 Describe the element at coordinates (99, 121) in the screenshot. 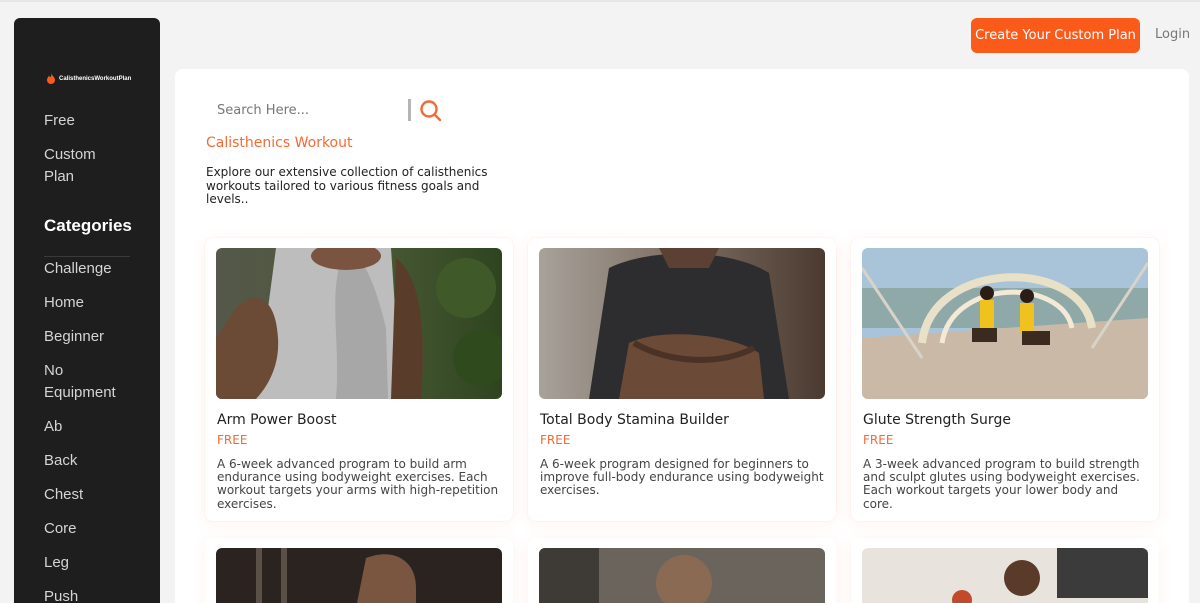

I see `sidebar-item-free: Free` at that location.